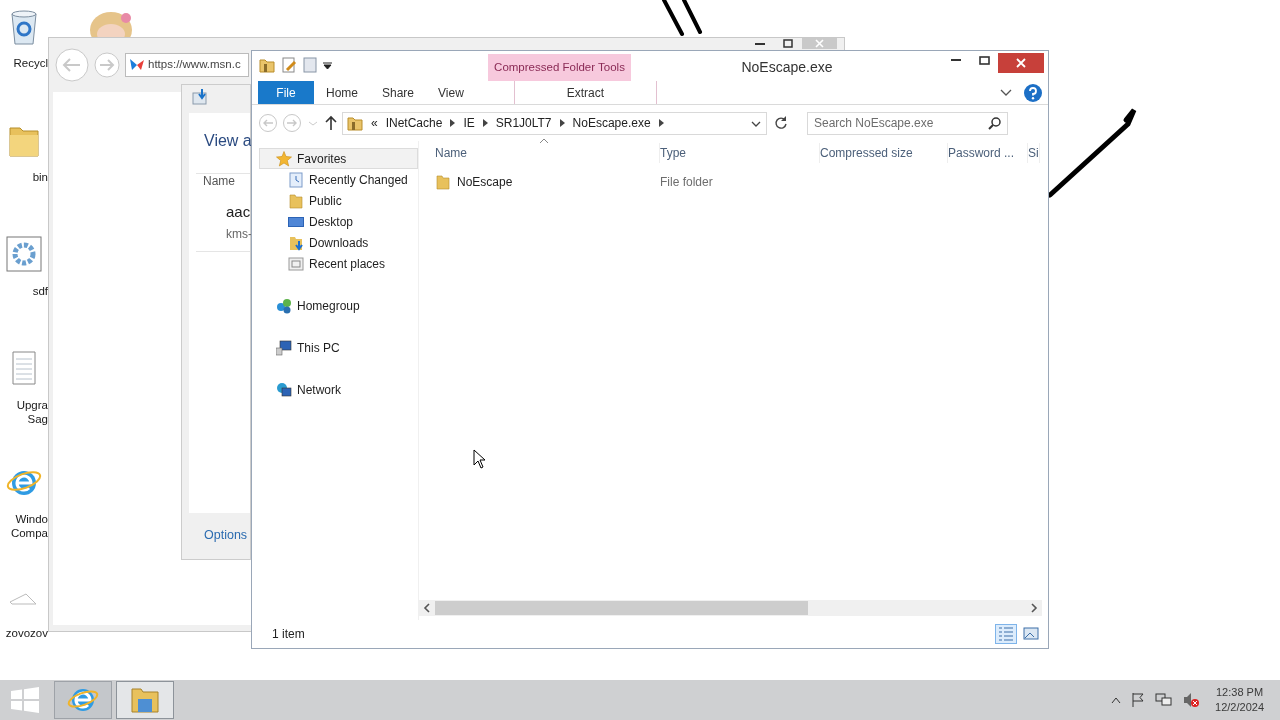 This screenshot has height=720, width=1280. What do you see at coordinates (559, 67) in the screenshot?
I see `contextual-tab-group: Compressed Folder Tools` at bounding box center [559, 67].